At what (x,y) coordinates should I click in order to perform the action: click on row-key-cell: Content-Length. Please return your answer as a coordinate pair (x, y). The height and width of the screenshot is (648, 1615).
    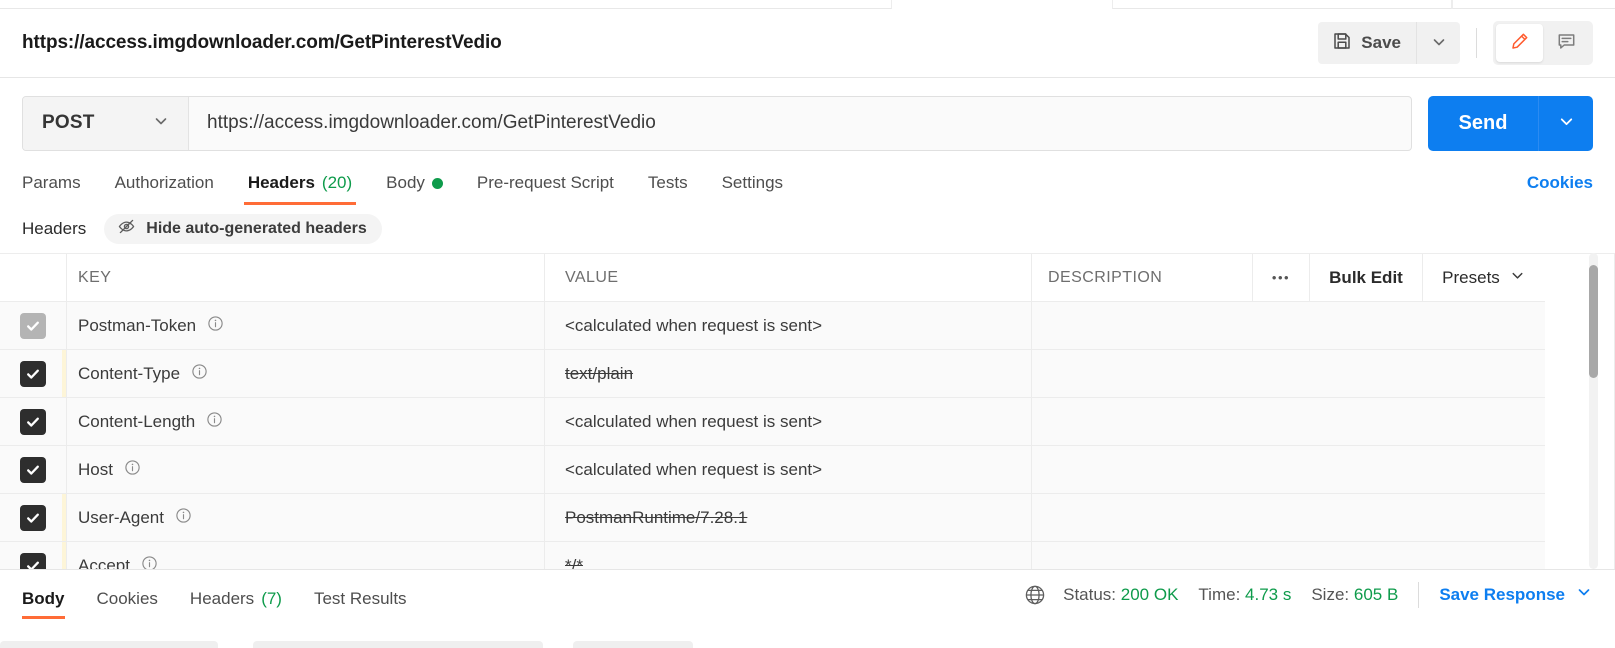
    Looking at the image, I should click on (306, 421).